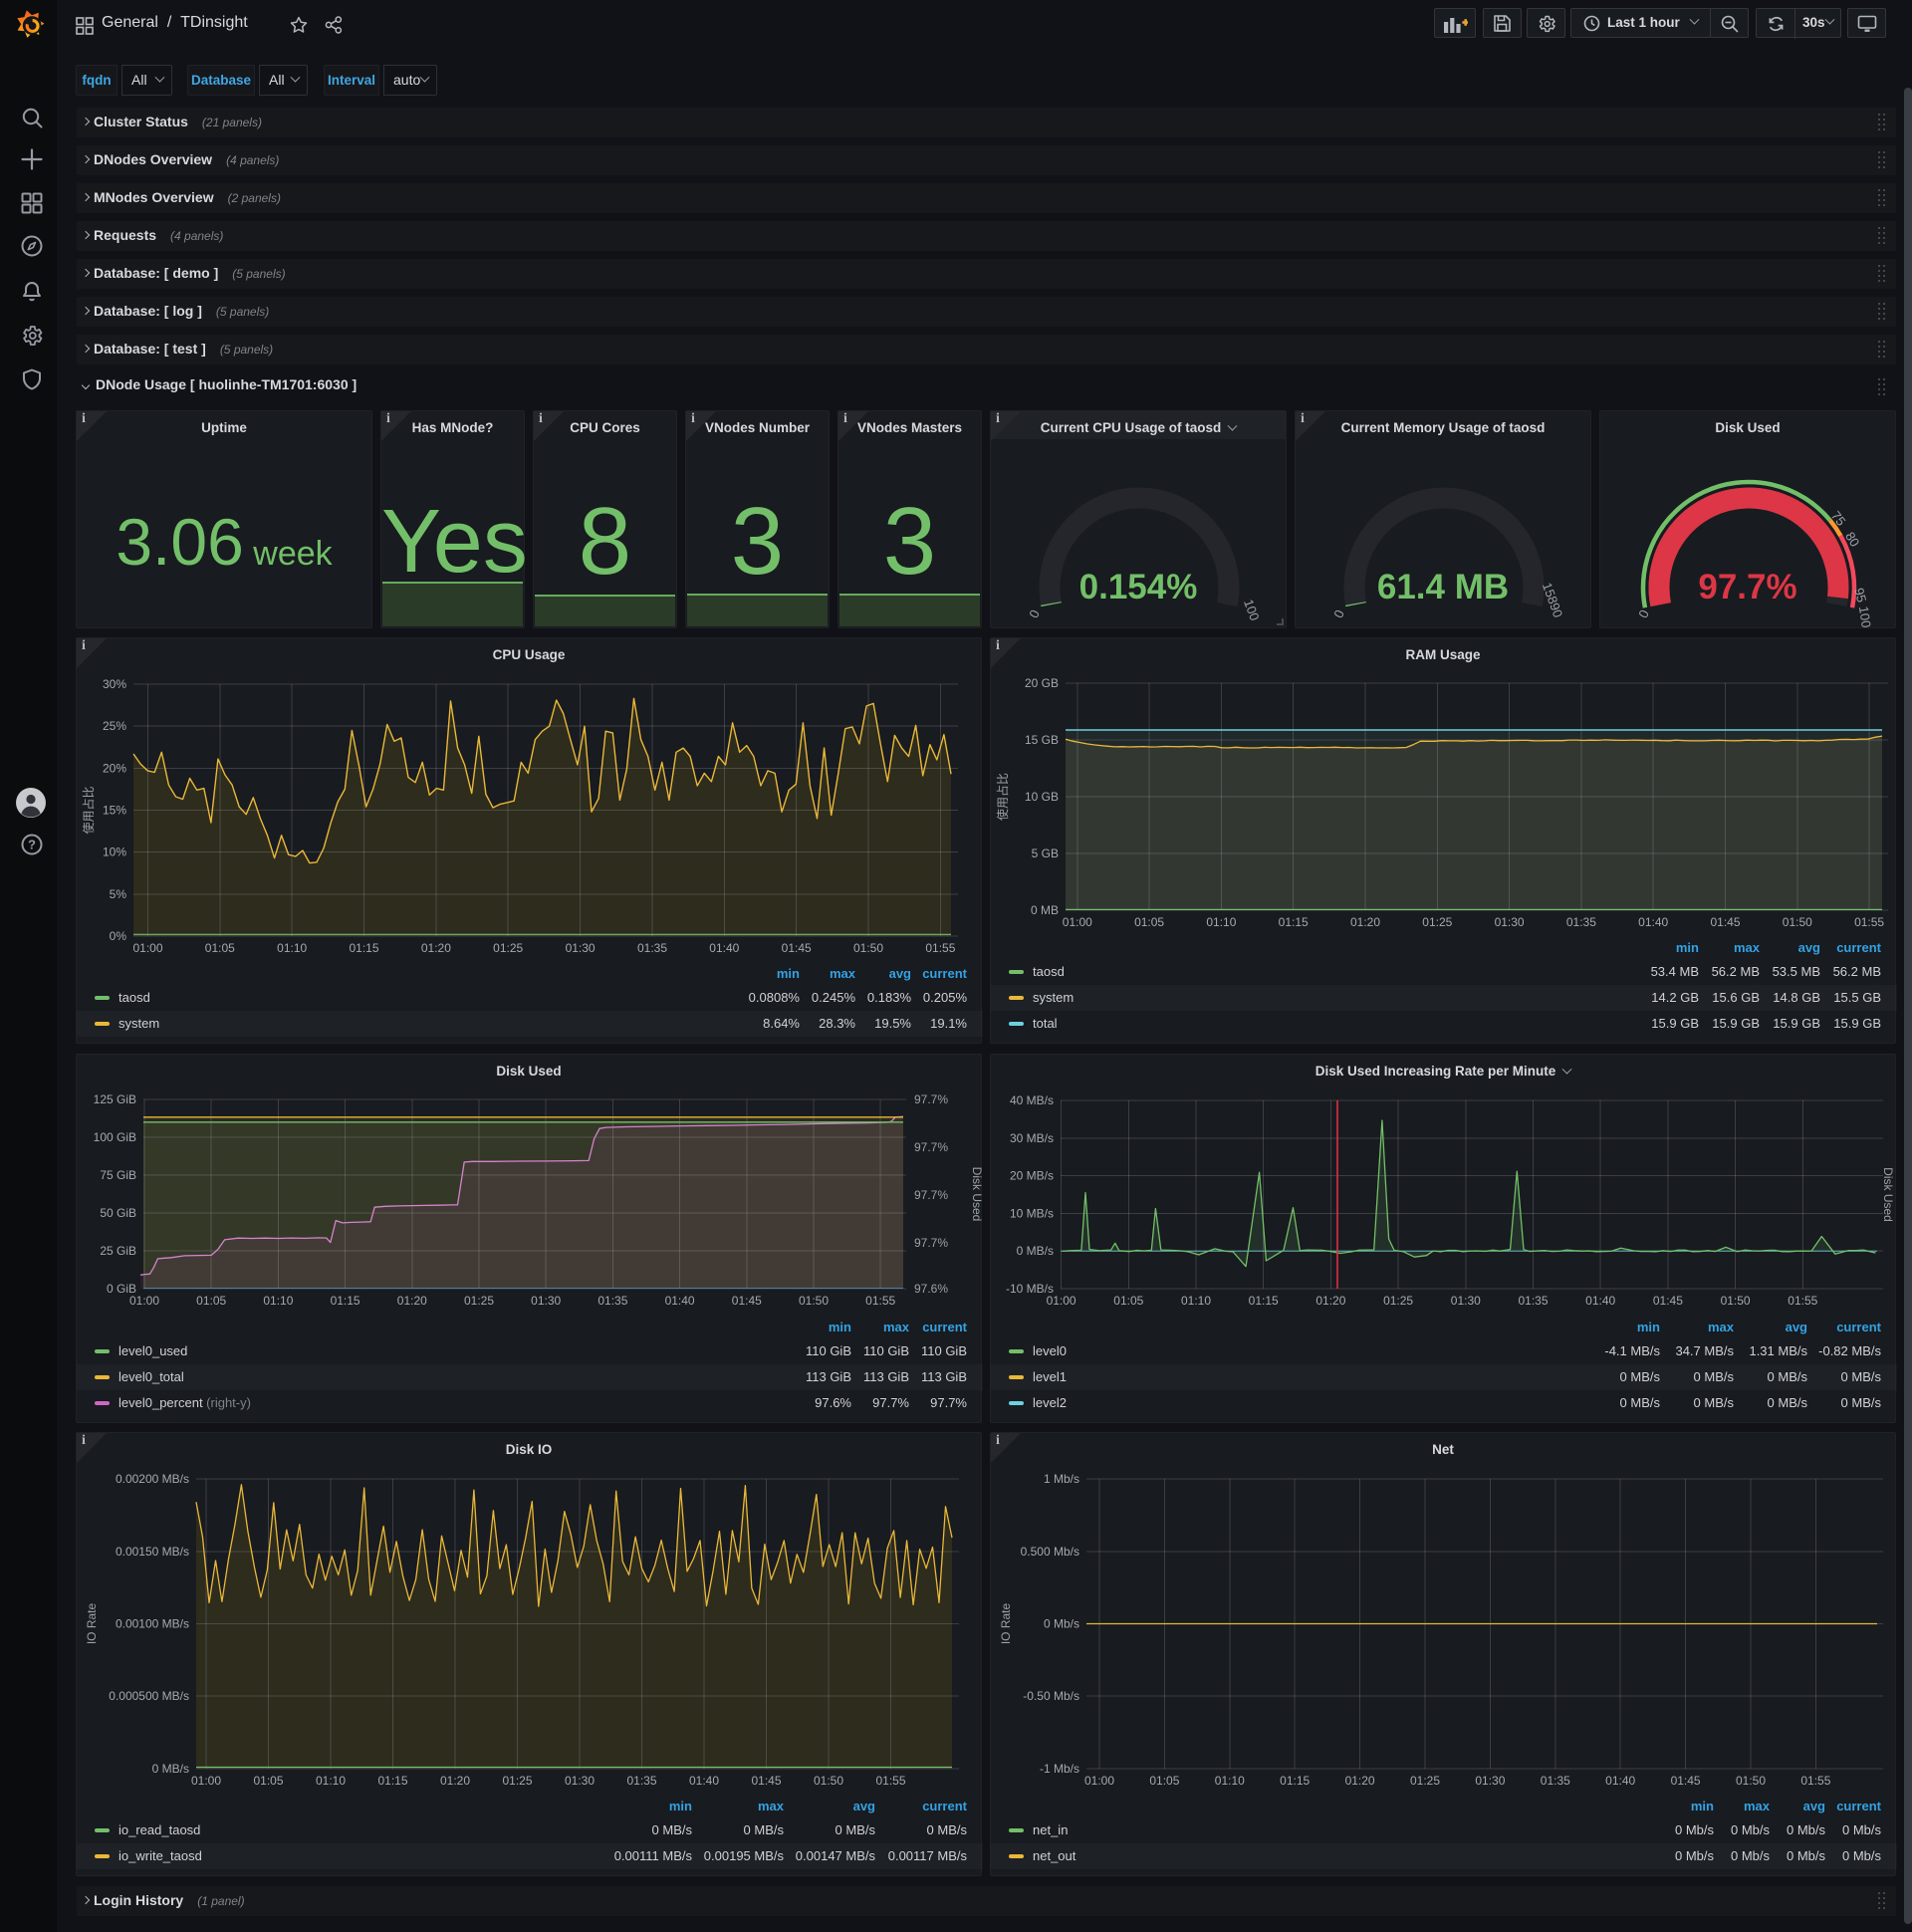  Describe the element at coordinates (114, 684) in the screenshot. I see `svg-text: 30%` at that location.